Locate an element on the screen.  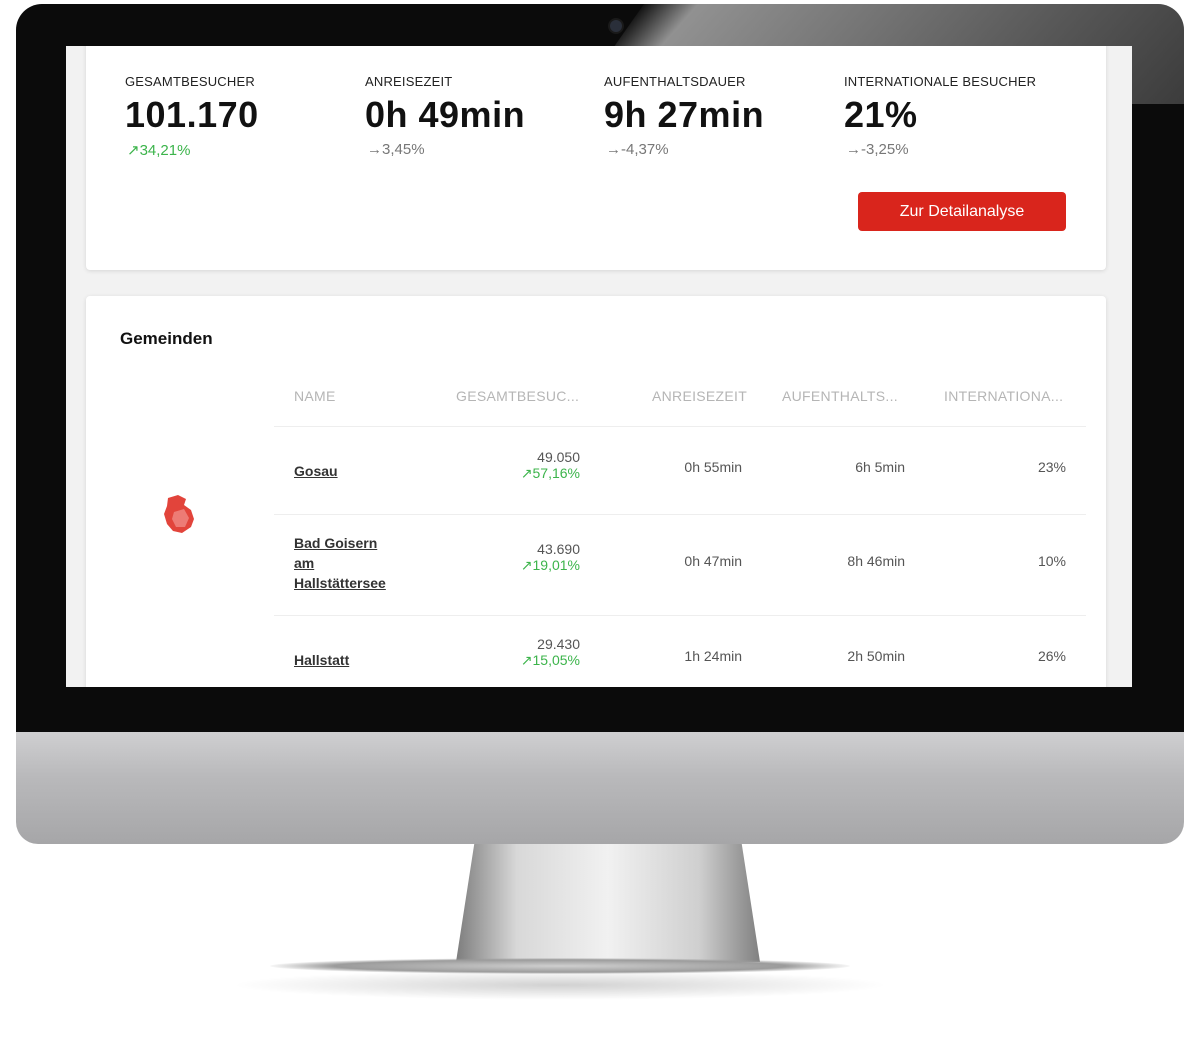
region-map is located at coordinates (179, 514).